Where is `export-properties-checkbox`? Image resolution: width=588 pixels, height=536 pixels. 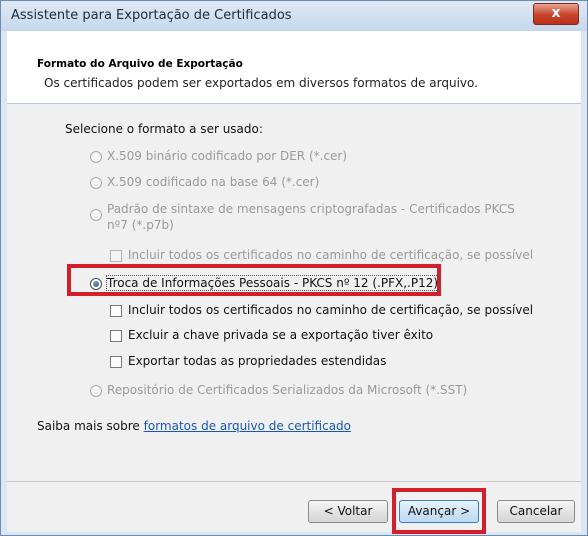
export-properties-checkbox is located at coordinates (116, 362).